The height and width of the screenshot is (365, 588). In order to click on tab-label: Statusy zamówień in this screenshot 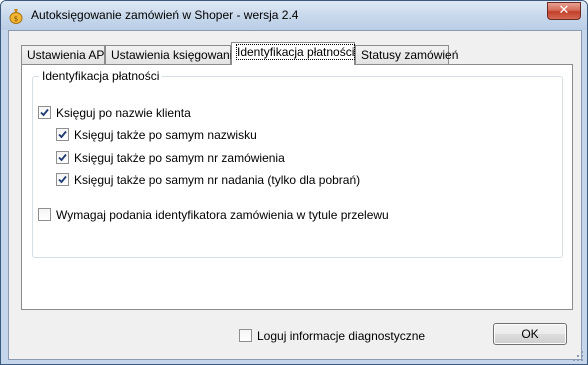, I will do `click(410, 55)`.